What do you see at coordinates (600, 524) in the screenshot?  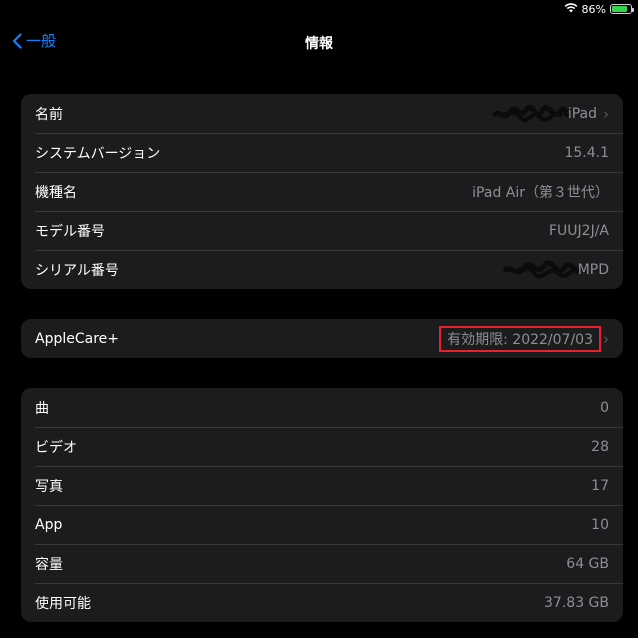 I see `apps-value: 10` at bounding box center [600, 524].